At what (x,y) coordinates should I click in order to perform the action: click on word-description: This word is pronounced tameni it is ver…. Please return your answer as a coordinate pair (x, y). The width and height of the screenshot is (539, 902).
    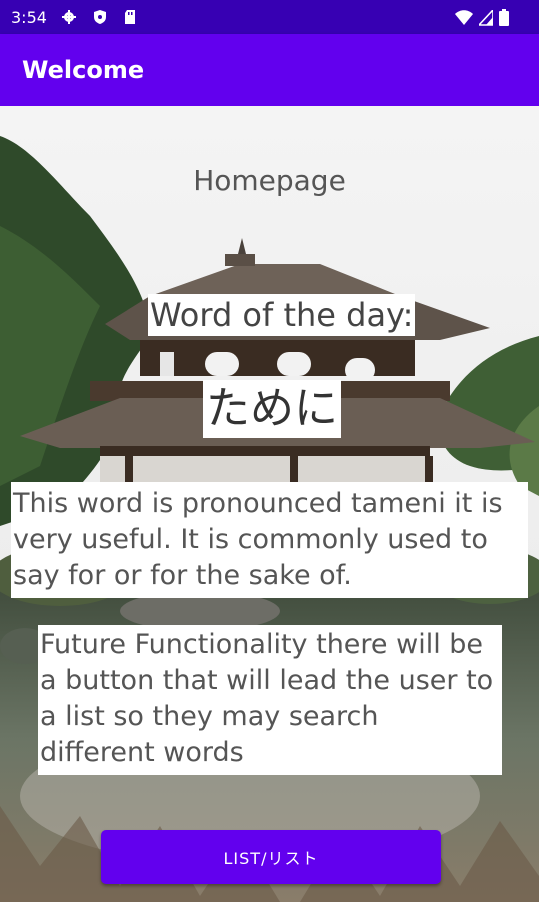
    Looking at the image, I should click on (269, 540).